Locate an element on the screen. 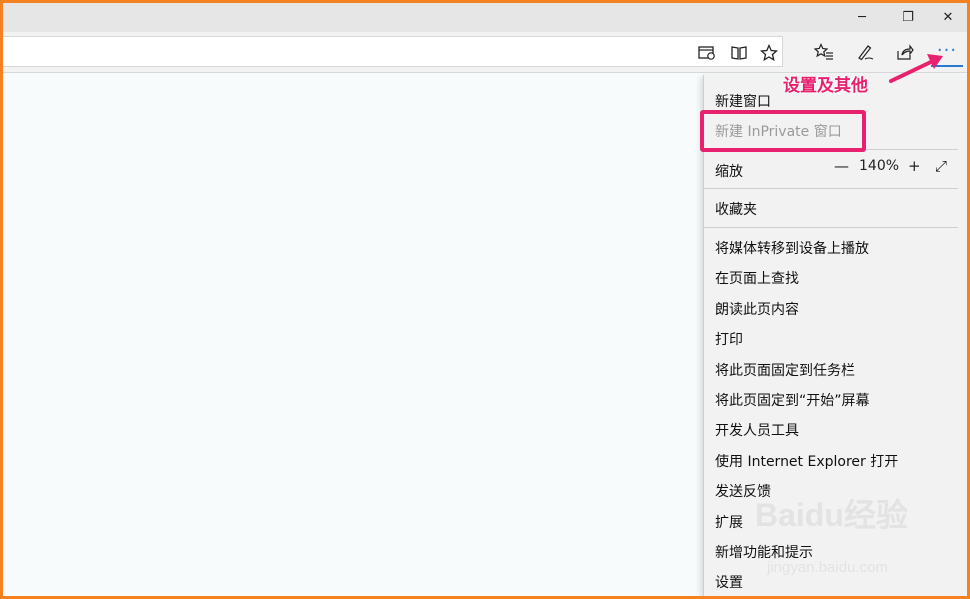  browser-toolbar: ··· is located at coordinates (485, 52).